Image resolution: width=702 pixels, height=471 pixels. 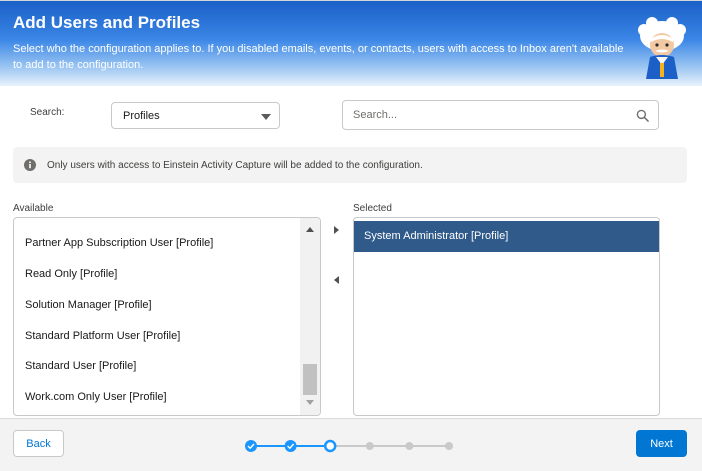 What do you see at coordinates (310, 402) in the screenshot?
I see `scroll-down-icon` at bounding box center [310, 402].